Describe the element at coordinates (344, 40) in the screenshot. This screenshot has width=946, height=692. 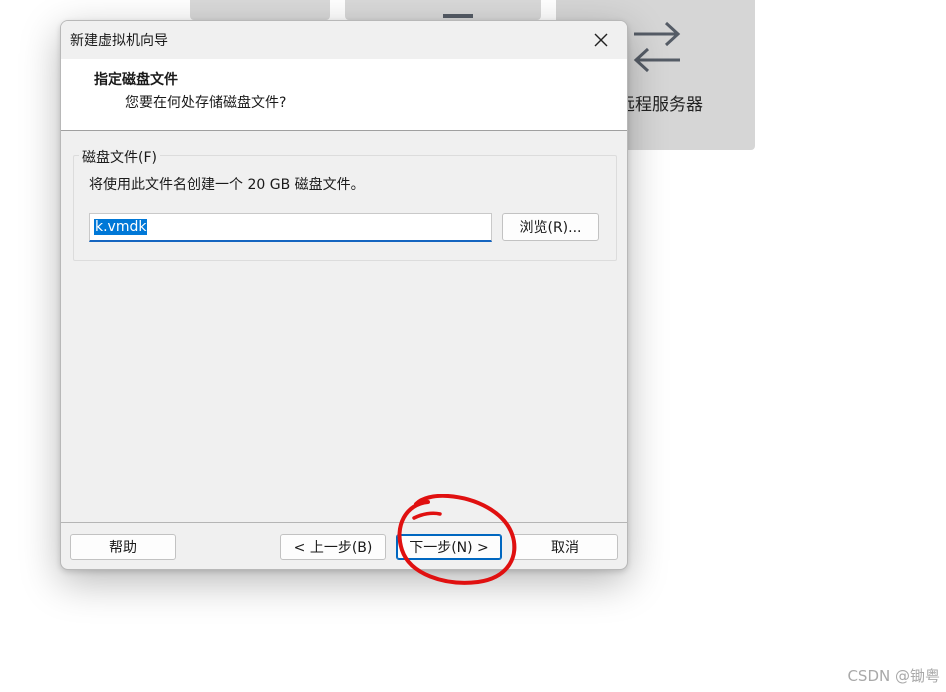
I see `title-bar: 新建虚拟机向导` at that location.